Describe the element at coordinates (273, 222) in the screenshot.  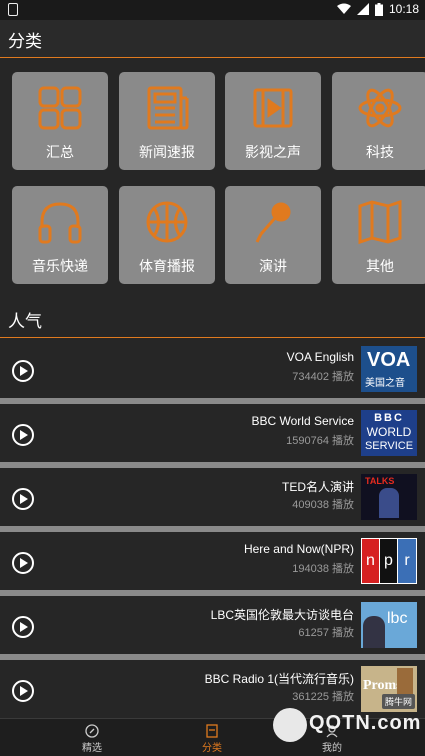
I see `microphone-icon` at that location.